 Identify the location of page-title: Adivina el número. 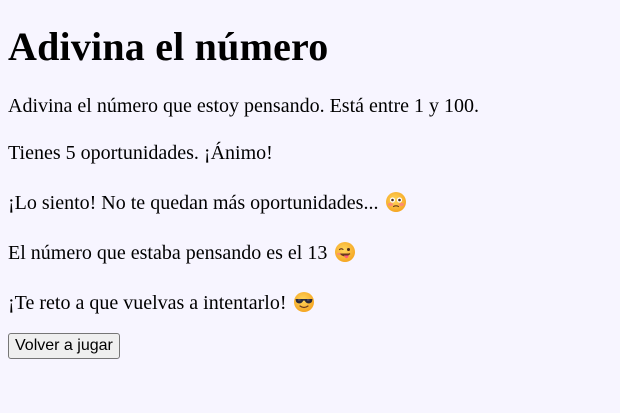
(168, 46).